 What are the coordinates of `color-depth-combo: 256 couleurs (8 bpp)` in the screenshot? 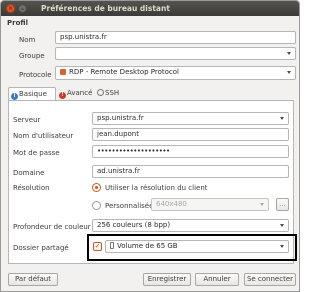 It's located at (190, 225).